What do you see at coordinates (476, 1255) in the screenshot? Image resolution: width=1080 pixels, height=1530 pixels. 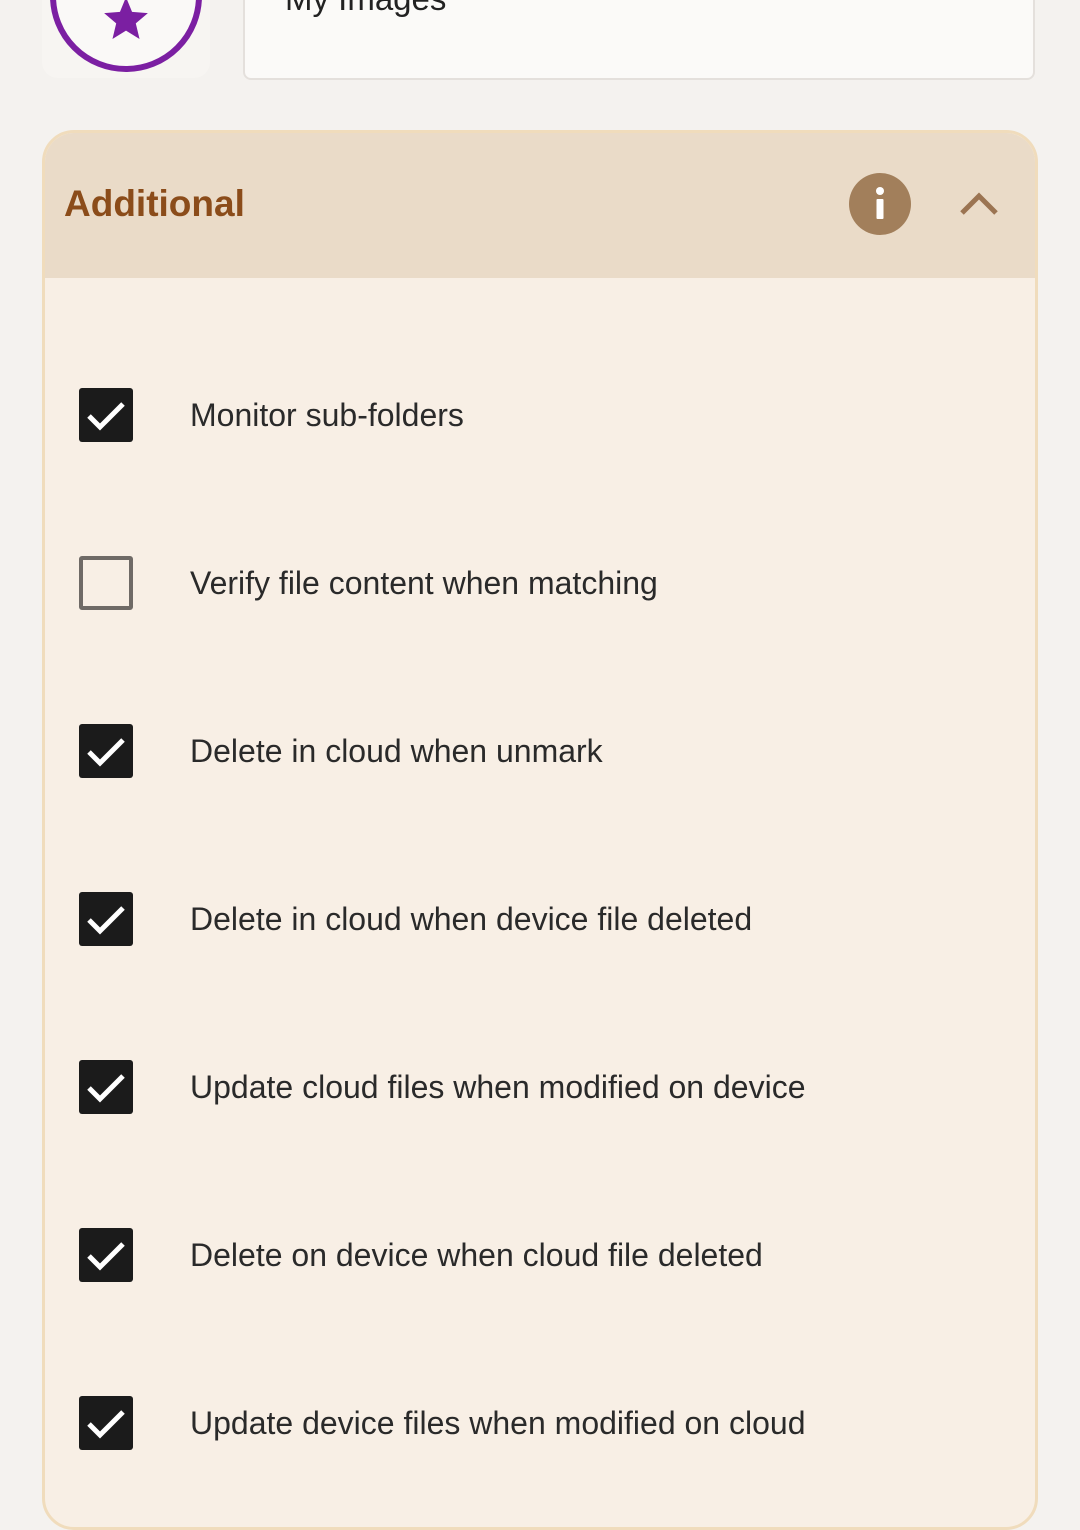 I see `option-label: Delete on device when cloud file deleted` at bounding box center [476, 1255].